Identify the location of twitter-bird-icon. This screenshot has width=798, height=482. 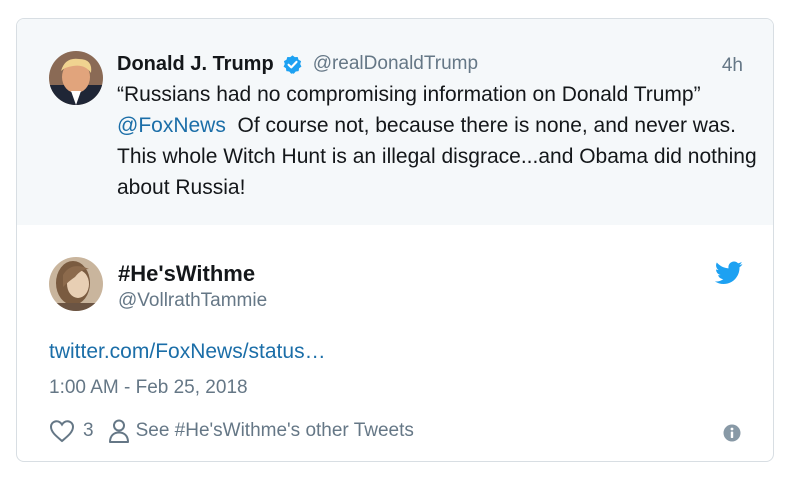
(728, 273).